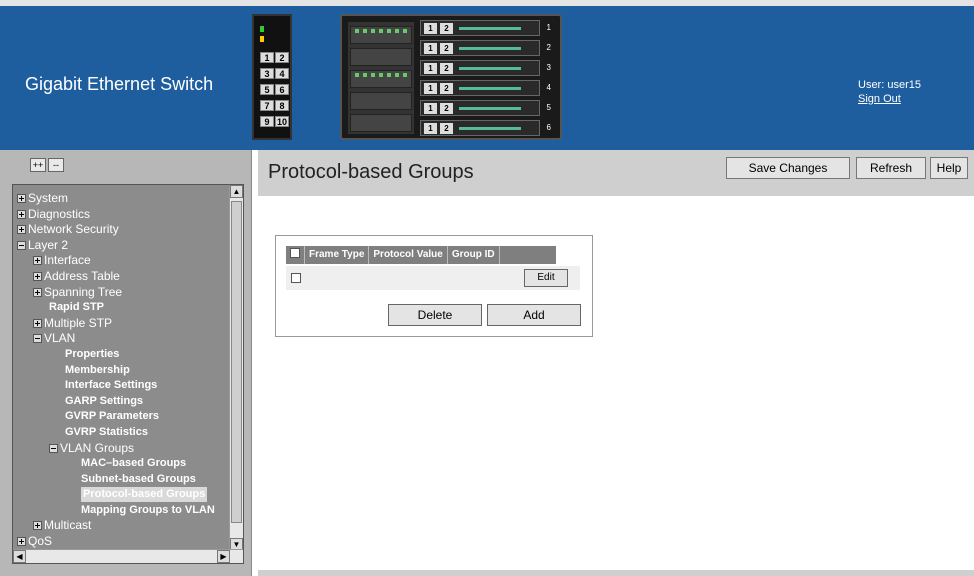 Image resolution: width=974 pixels, height=576 pixels. I want to click on sidebar-item: Diagnostics, so click(122, 215).